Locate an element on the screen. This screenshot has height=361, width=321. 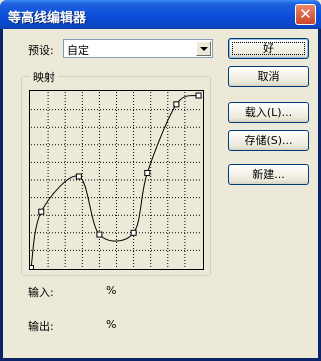
title-bar: 等高线编辑器 ✕ is located at coordinates (160, 14).